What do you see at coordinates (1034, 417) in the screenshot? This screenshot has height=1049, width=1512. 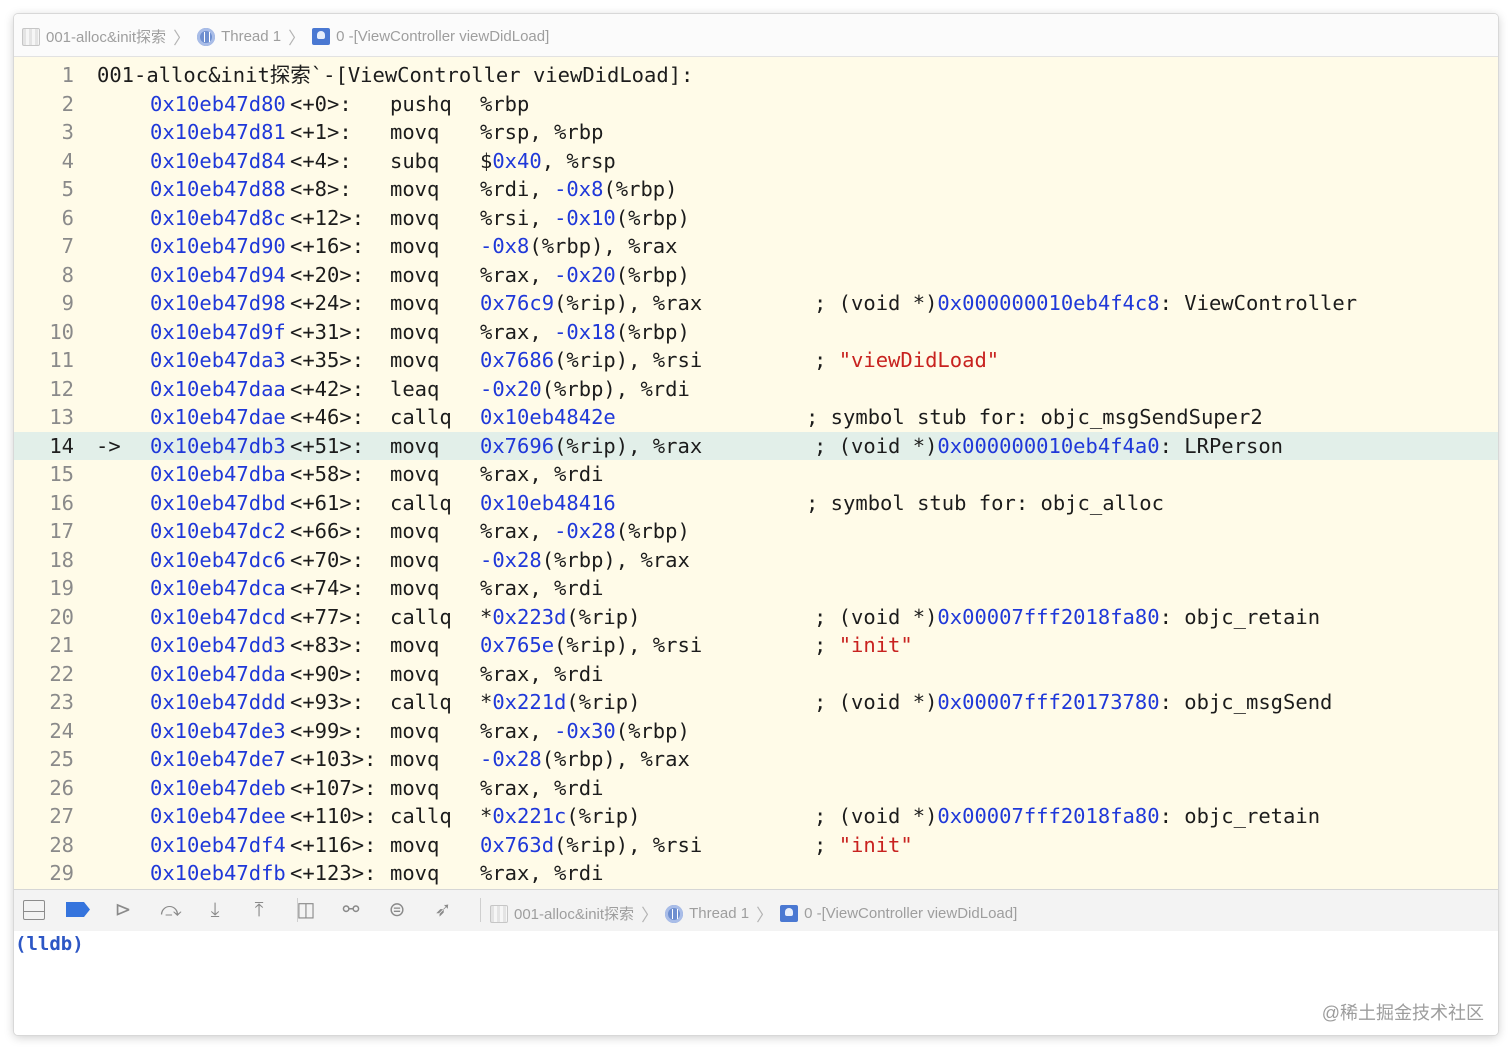 I see `instruction-comment: ; symbol stub for: objc_msgSendSuper2` at bounding box center [1034, 417].